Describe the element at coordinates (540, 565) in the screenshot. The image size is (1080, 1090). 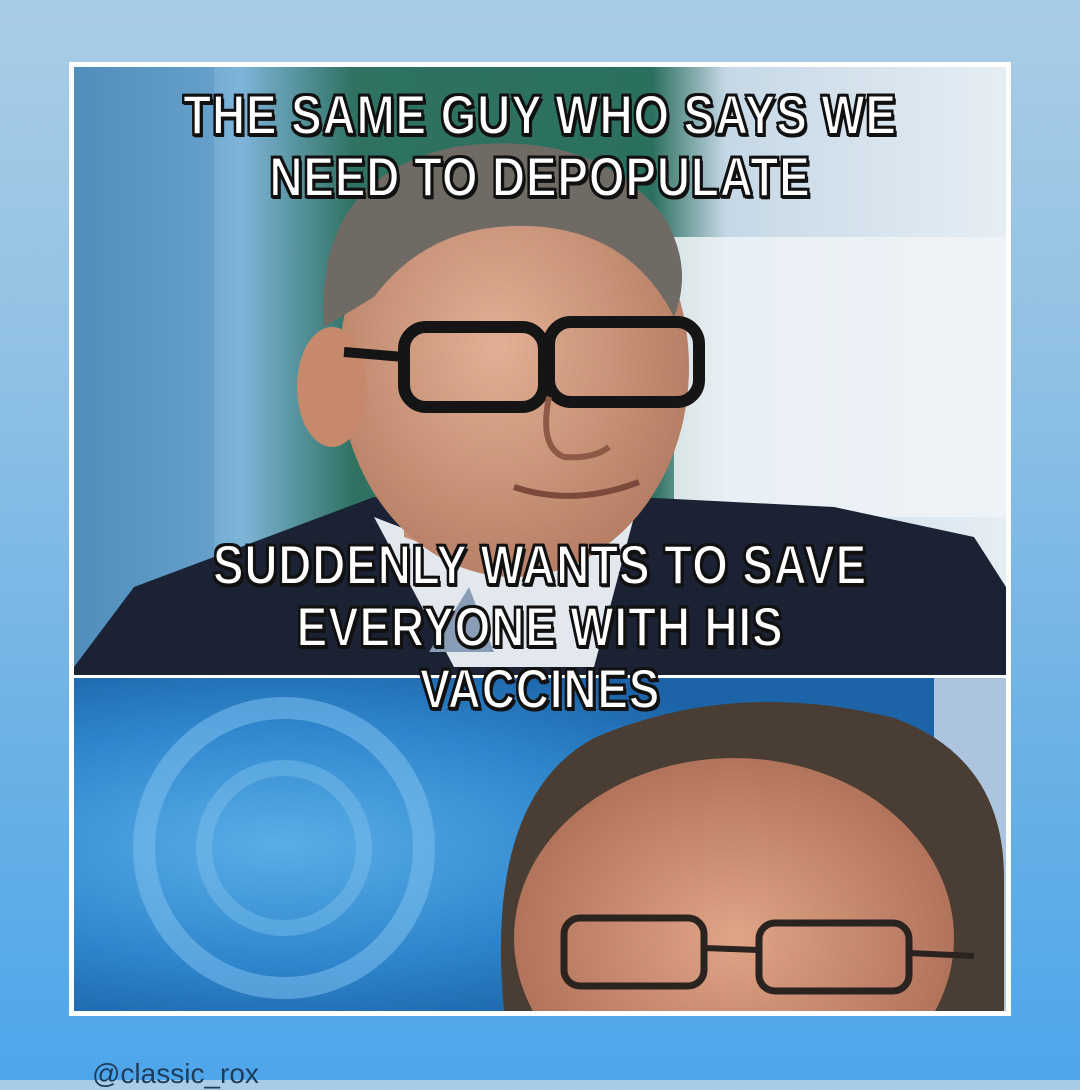
I see `caption-bottom-line-1: SUDDENLY WANTS TO SAVE` at that location.